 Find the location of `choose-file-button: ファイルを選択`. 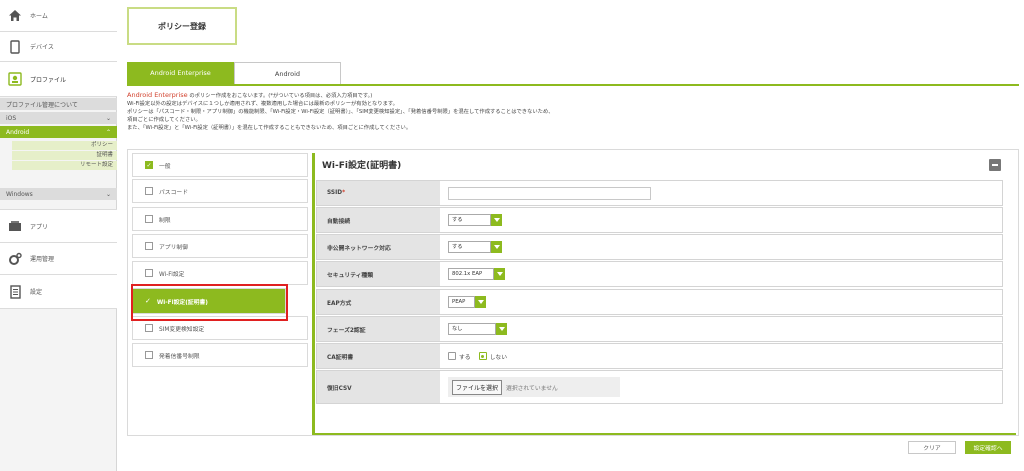

choose-file-button: ファイルを選択 is located at coordinates (477, 387).